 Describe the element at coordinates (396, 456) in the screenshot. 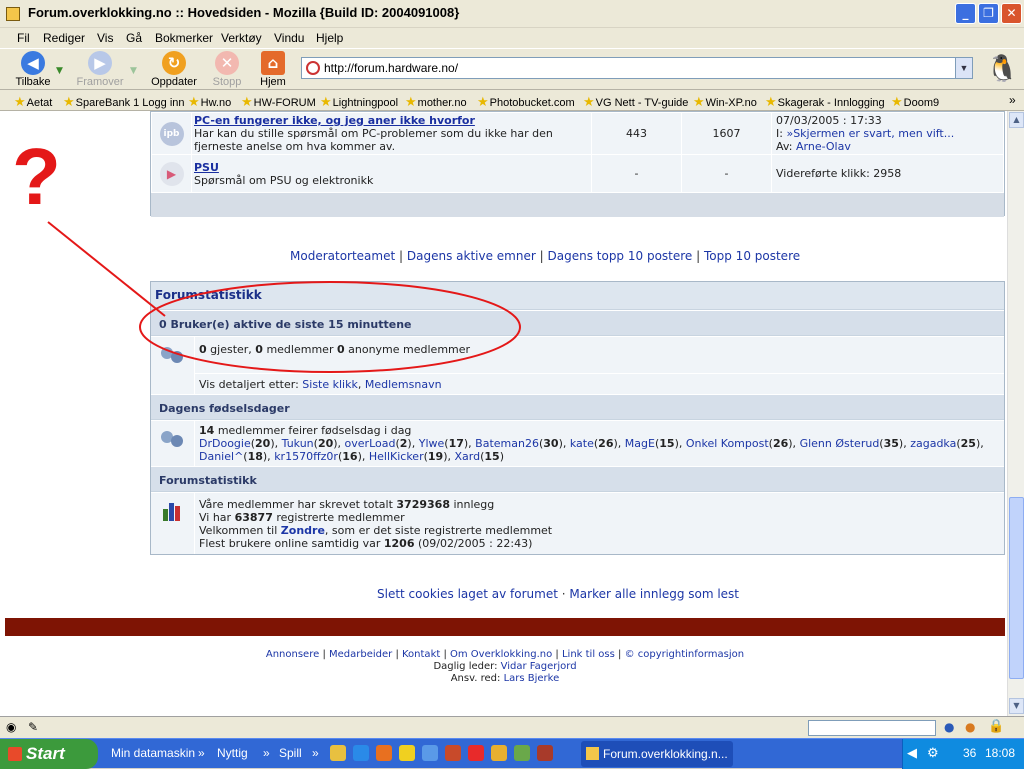

I see `birthday-member-link: HellKicker` at that location.